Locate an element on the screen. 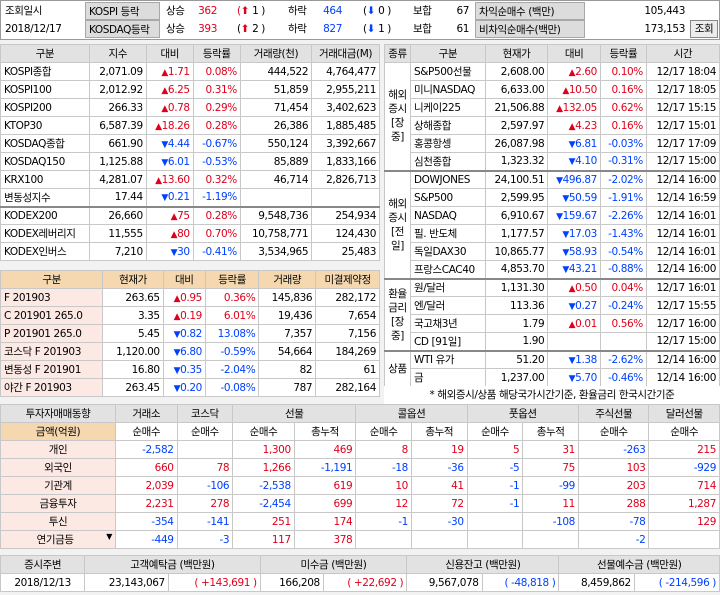 The width and height of the screenshot is (720, 595). world-header-4: 등락률 is located at coordinates (623, 53).